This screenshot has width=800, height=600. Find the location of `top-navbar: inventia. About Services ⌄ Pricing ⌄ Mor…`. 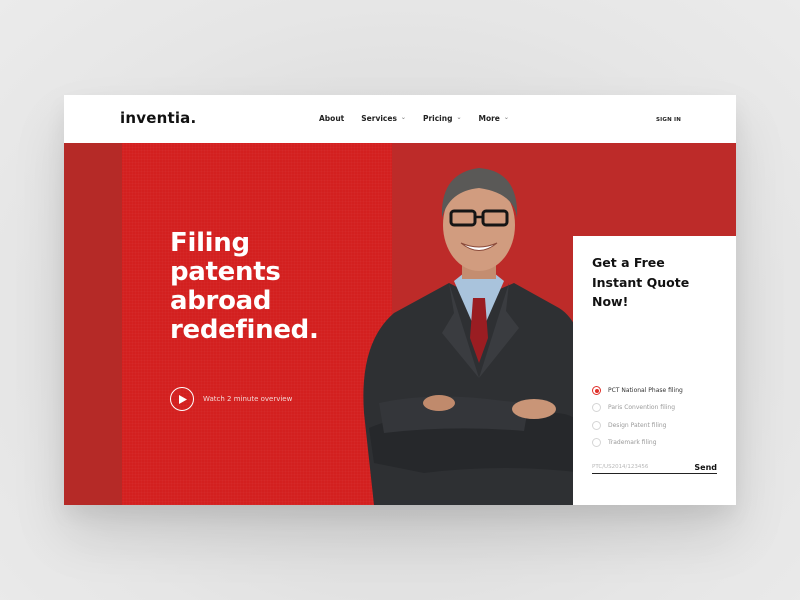

top-navbar: inventia. About Services ⌄ Pricing ⌄ Mor… is located at coordinates (400, 119).